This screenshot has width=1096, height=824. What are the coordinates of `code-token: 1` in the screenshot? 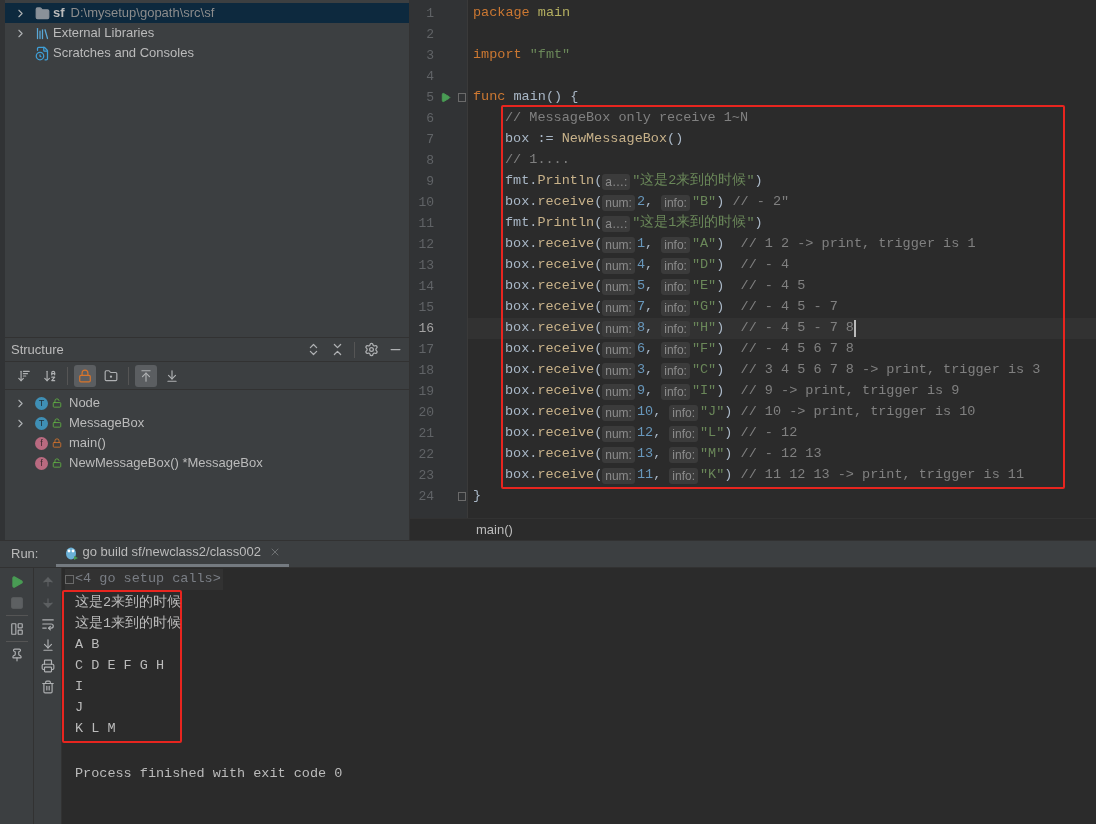 It's located at (641, 244).